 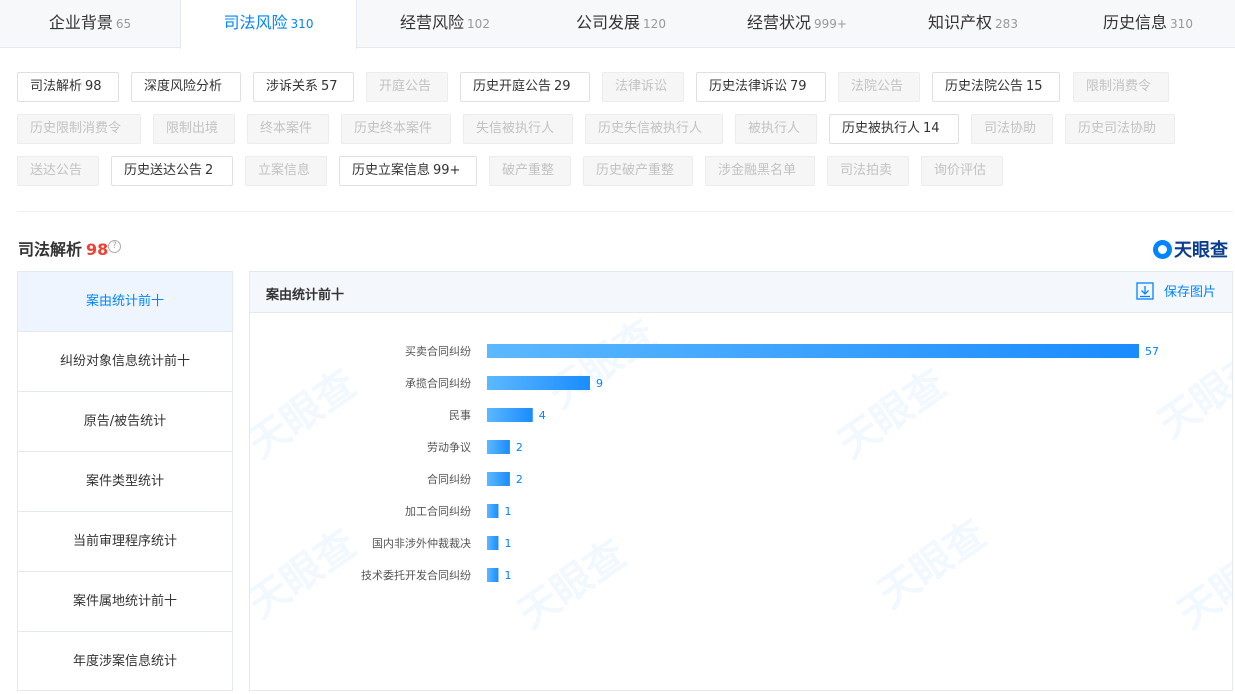 I want to click on tag-label: 送达公告, so click(x=56, y=170).